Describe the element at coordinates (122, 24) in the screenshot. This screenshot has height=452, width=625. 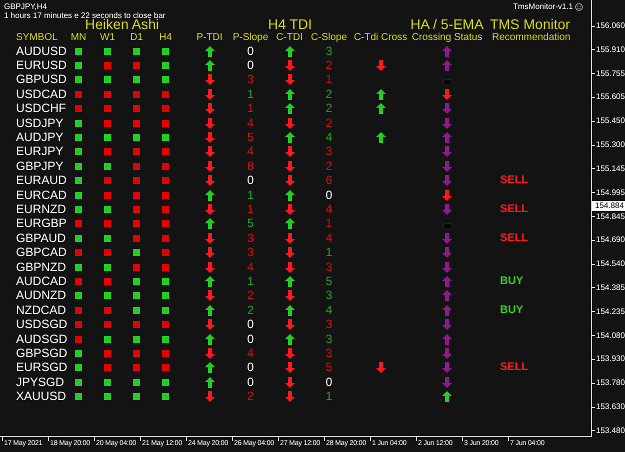
I see `group-heading: Heiken Ashi` at that location.